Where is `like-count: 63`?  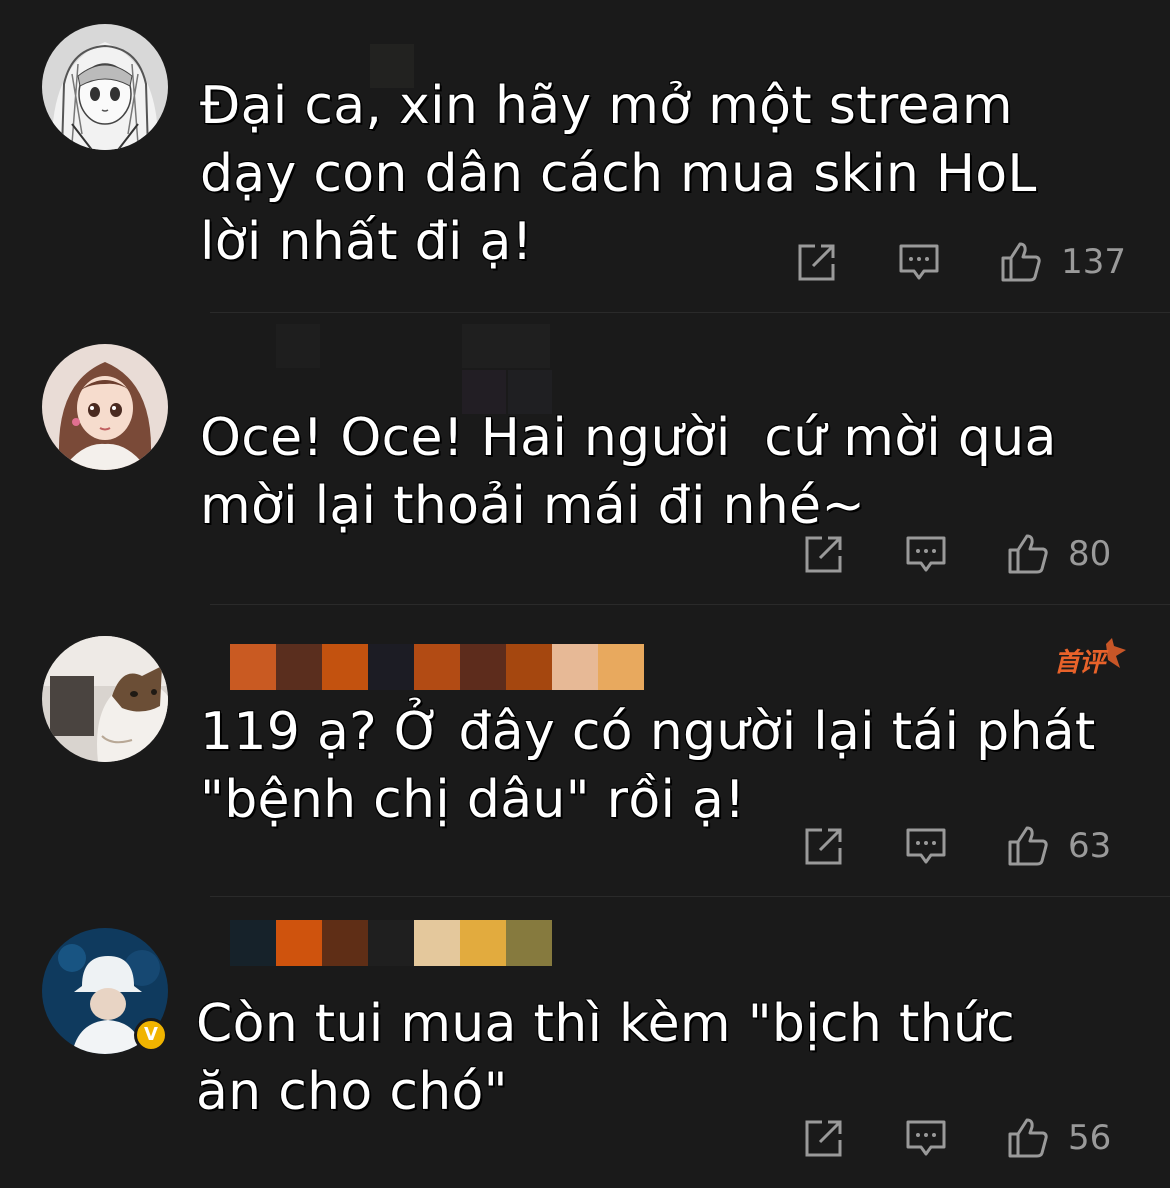
like-count: 63 is located at coordinates (1090, 846).